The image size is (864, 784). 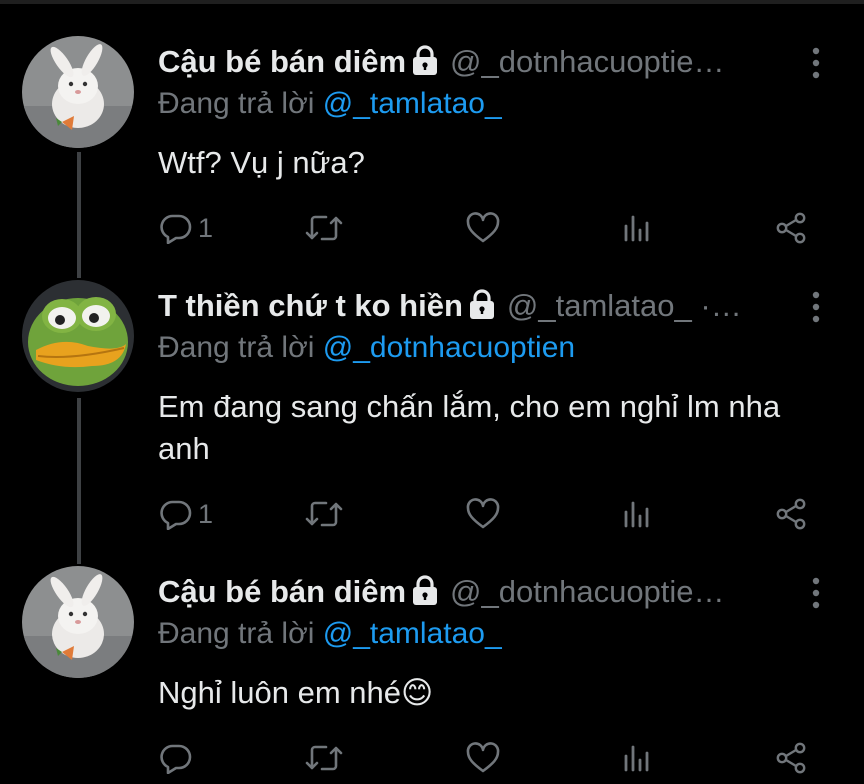 I want to click on tweet-text: Wtf? Vụ j nữa?, so click(x=261, y=162).